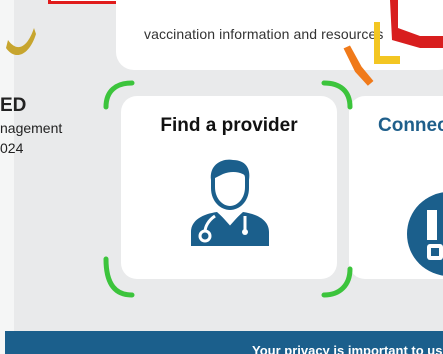  What do you see at coordinates (13, 105) in the screenshot?
I see `sidebar-title: ED` at bounding box center [13, 105].